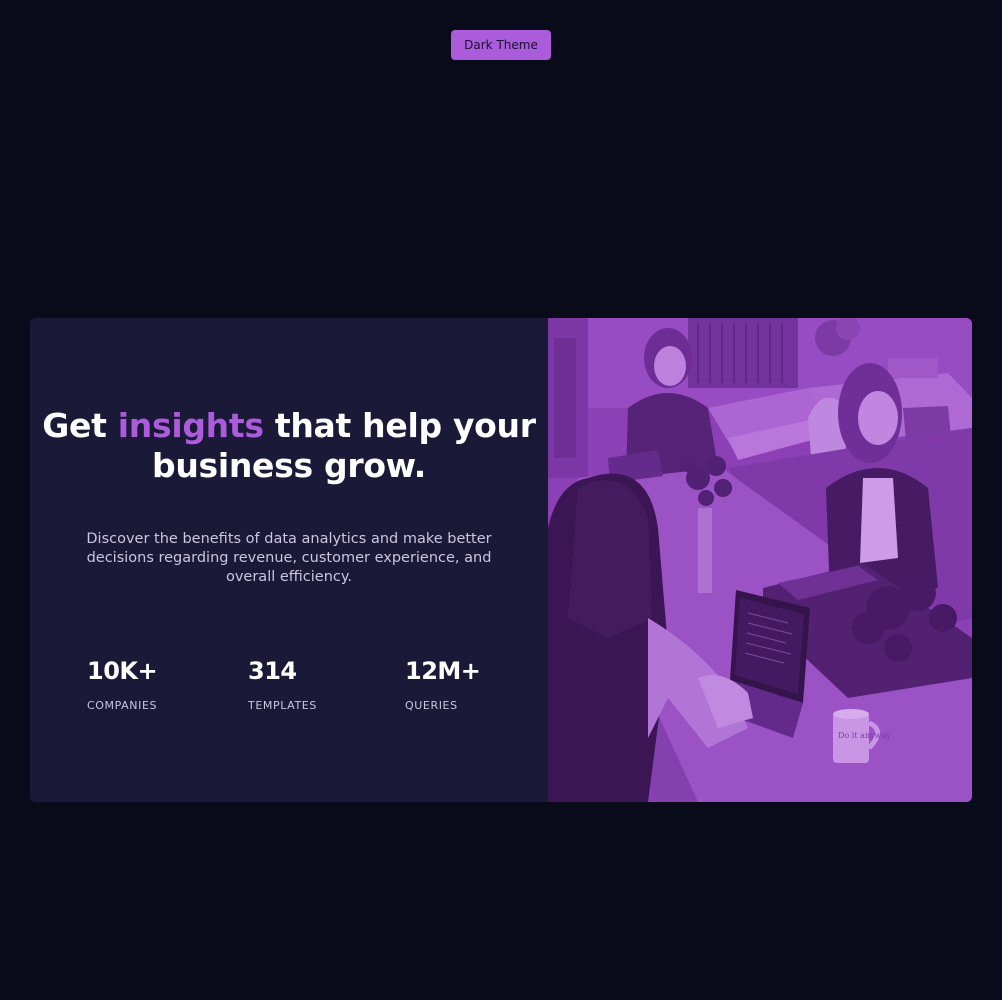  What do you see at coordinates (443, 671) in the screenshot?
I see `stat-value: 12M+` at bounding box center [443, 671].